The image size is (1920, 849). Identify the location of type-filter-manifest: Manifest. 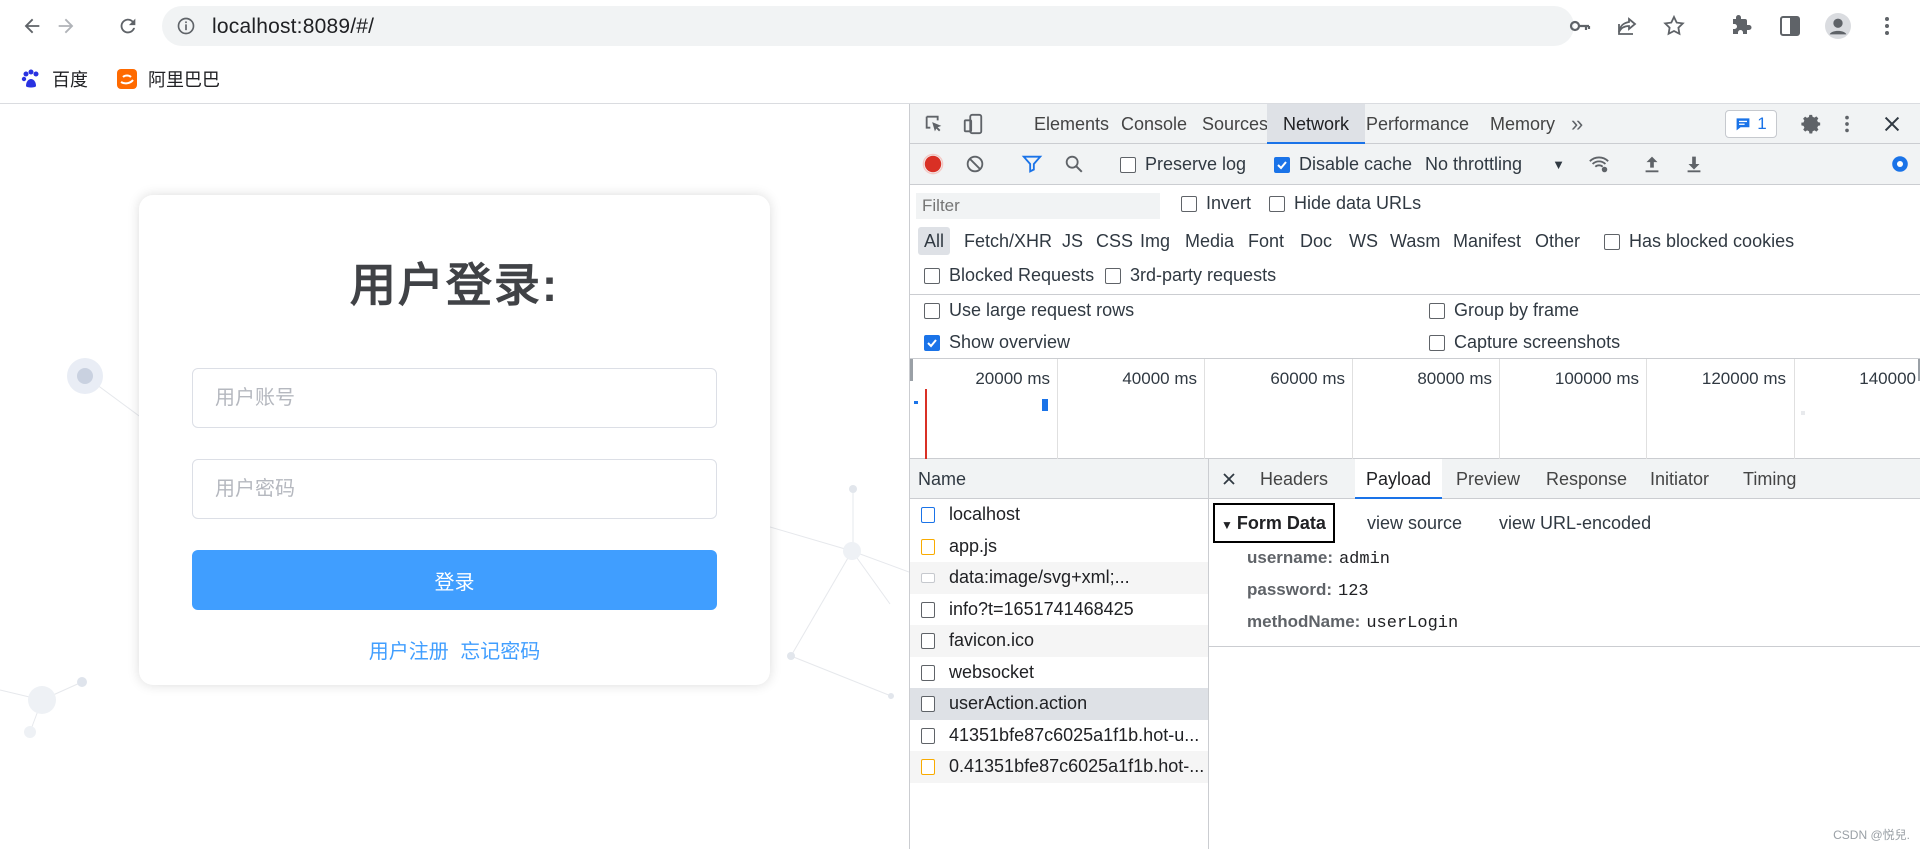
(1487, 241).